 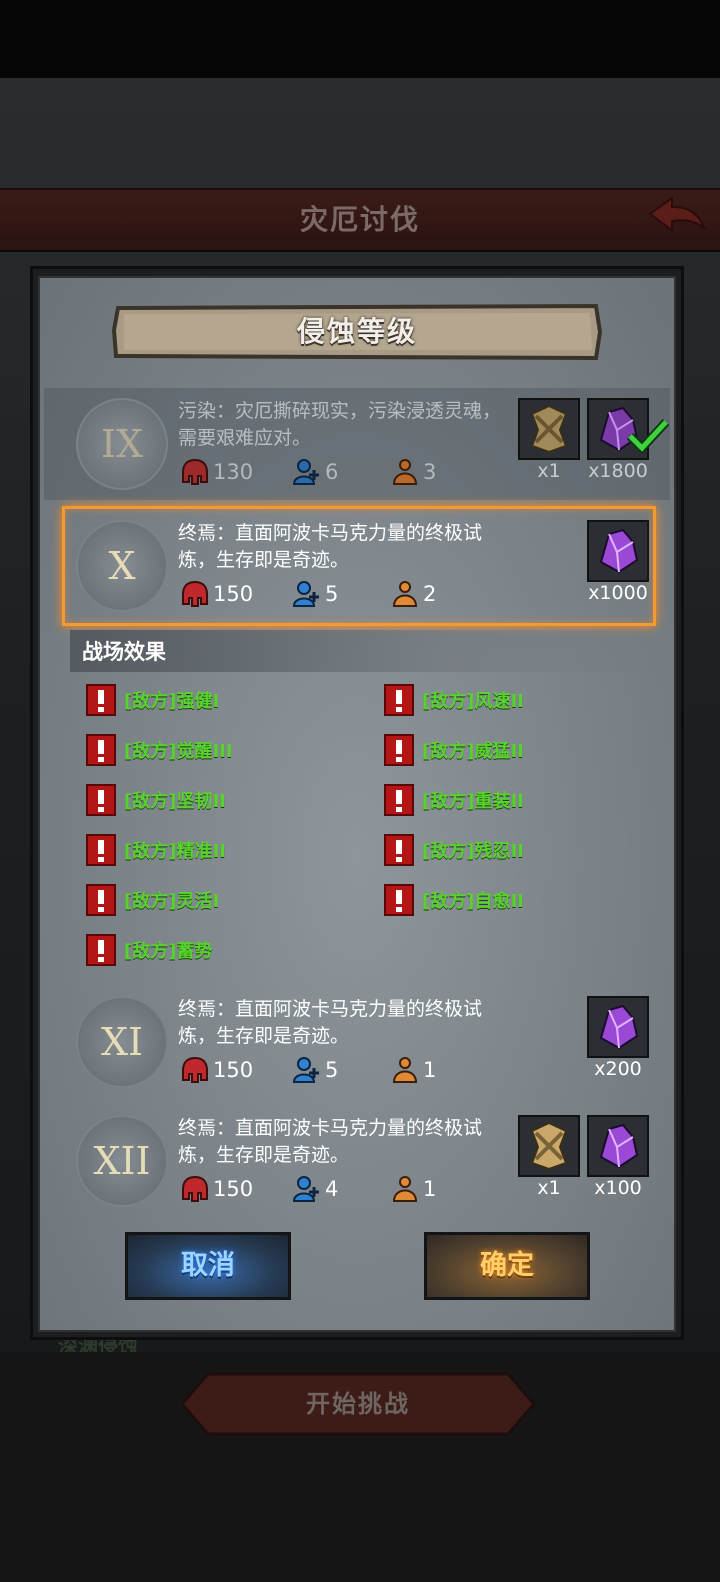 I want to click on start-challenge-label: 开始挑战, so click(x=358, y=1404).